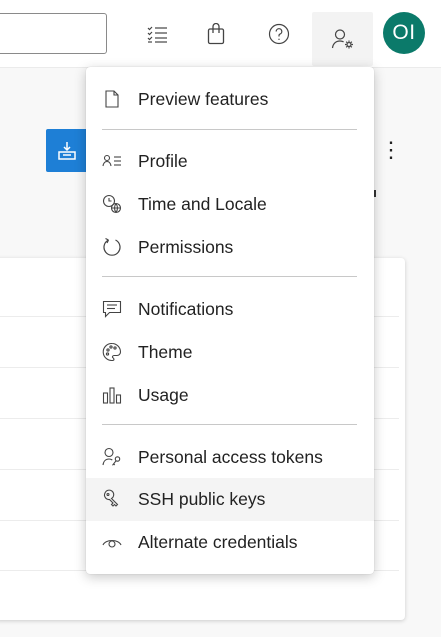  I want to click on document-icon, so click(112, 99).